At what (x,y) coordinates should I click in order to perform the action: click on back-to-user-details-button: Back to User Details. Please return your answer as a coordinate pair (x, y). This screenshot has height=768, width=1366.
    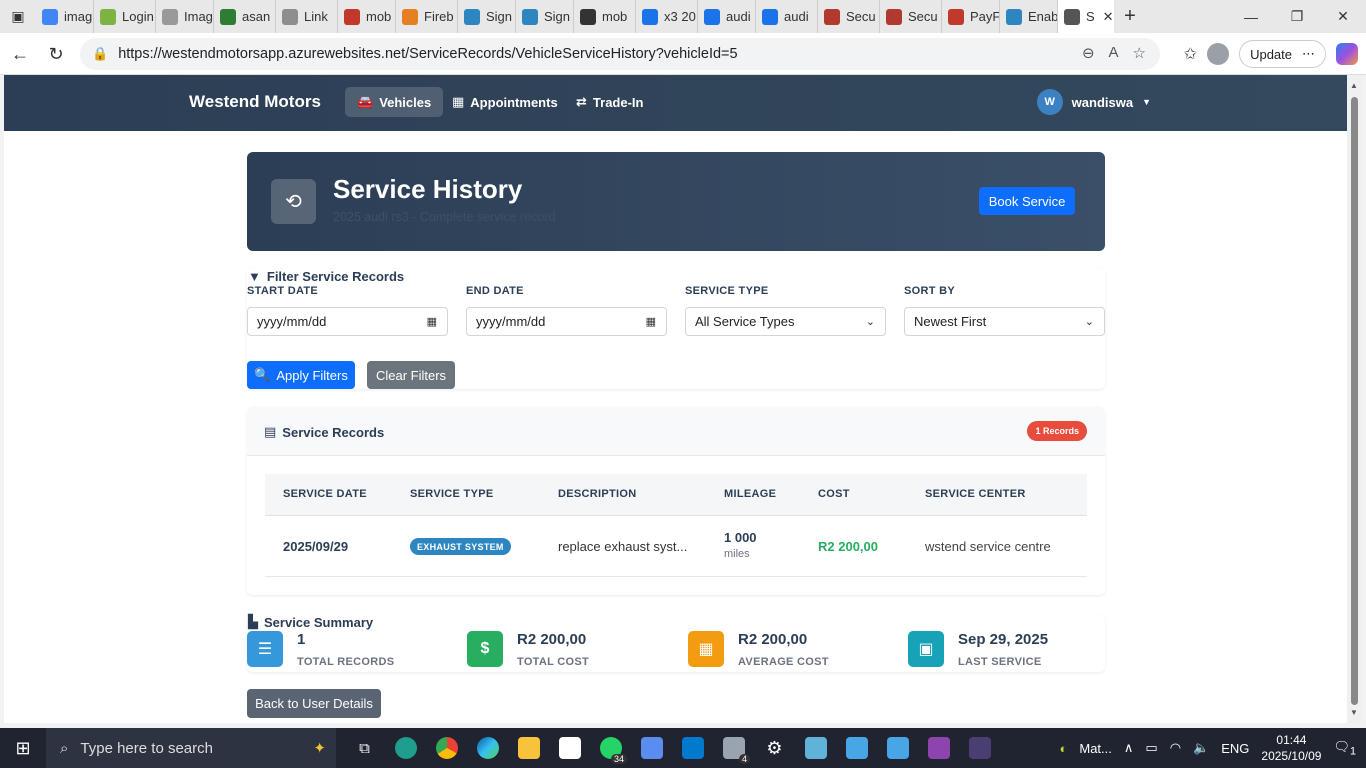
    Looking at the image, I should click on (314, 703).